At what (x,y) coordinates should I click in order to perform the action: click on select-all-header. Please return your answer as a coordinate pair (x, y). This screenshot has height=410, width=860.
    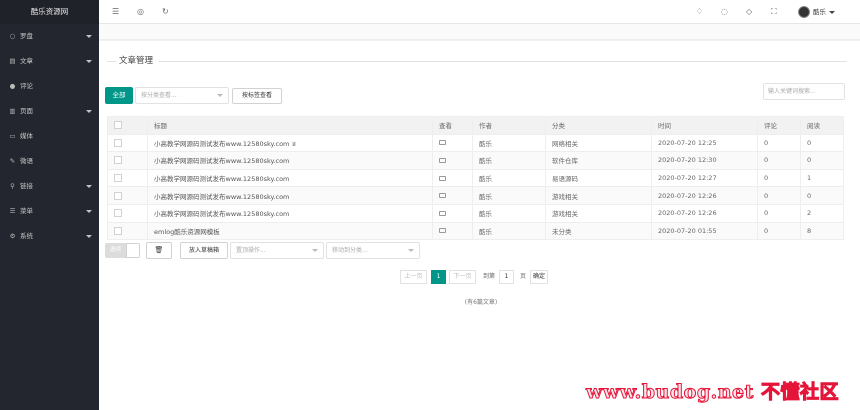
    Looking at the image, I should click on (127, 125).